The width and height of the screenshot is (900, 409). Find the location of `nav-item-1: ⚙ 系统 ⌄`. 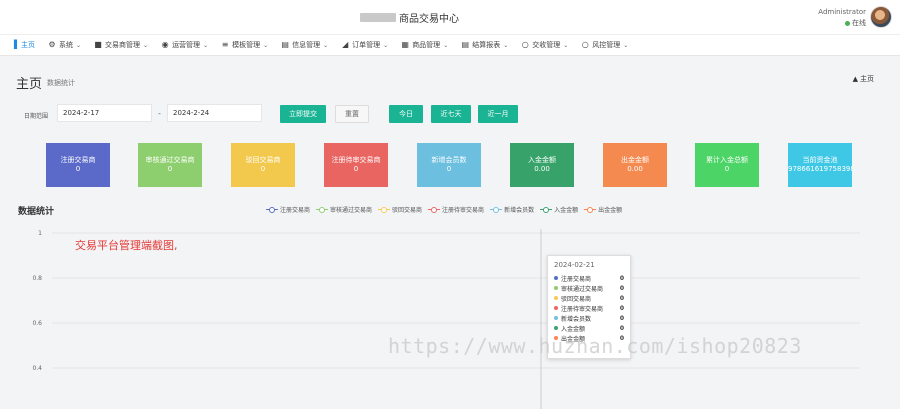

nav-item-1: ⚙ 系统 ⌄ is located at coordinates (64, 45).